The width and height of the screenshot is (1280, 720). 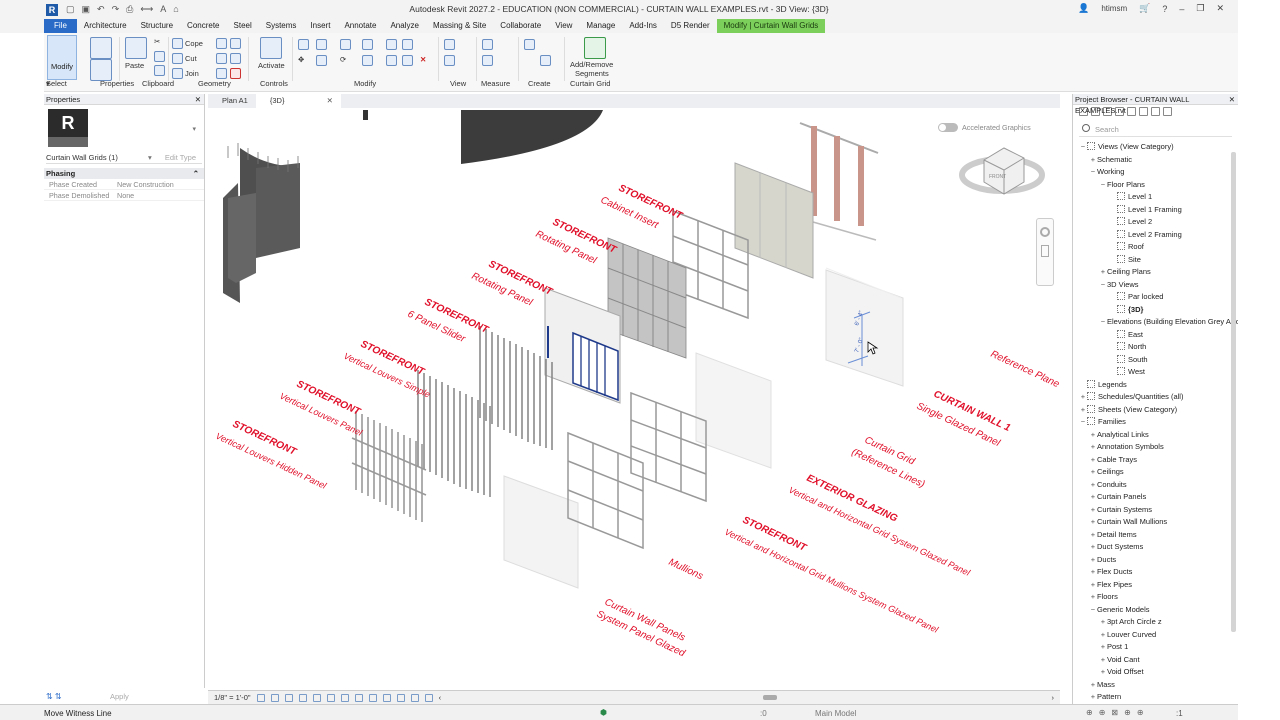 What do you see at coordinates (321, 44) in the screenshot?
I see `offset-icon` at bounding box center [321, 44].